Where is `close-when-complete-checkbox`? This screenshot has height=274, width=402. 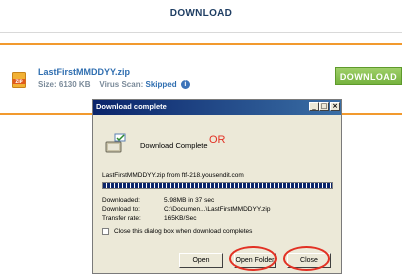
close-when-complete-checkbox is located at coordinates (105, 231).